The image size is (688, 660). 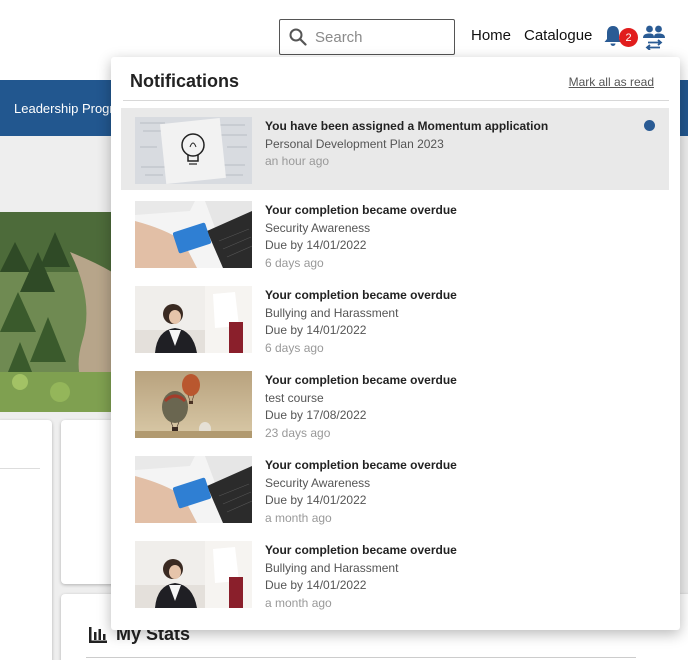 I want to click on switch-users-icon, so click(x=654, y=37).